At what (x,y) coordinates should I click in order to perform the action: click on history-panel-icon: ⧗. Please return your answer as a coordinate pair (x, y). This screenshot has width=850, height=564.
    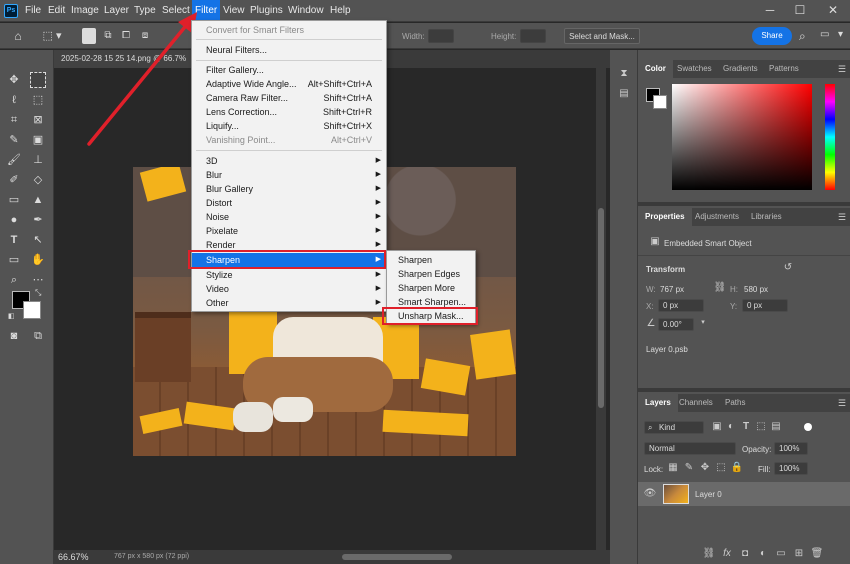
    Looking at the image, I should click on (624, 73).